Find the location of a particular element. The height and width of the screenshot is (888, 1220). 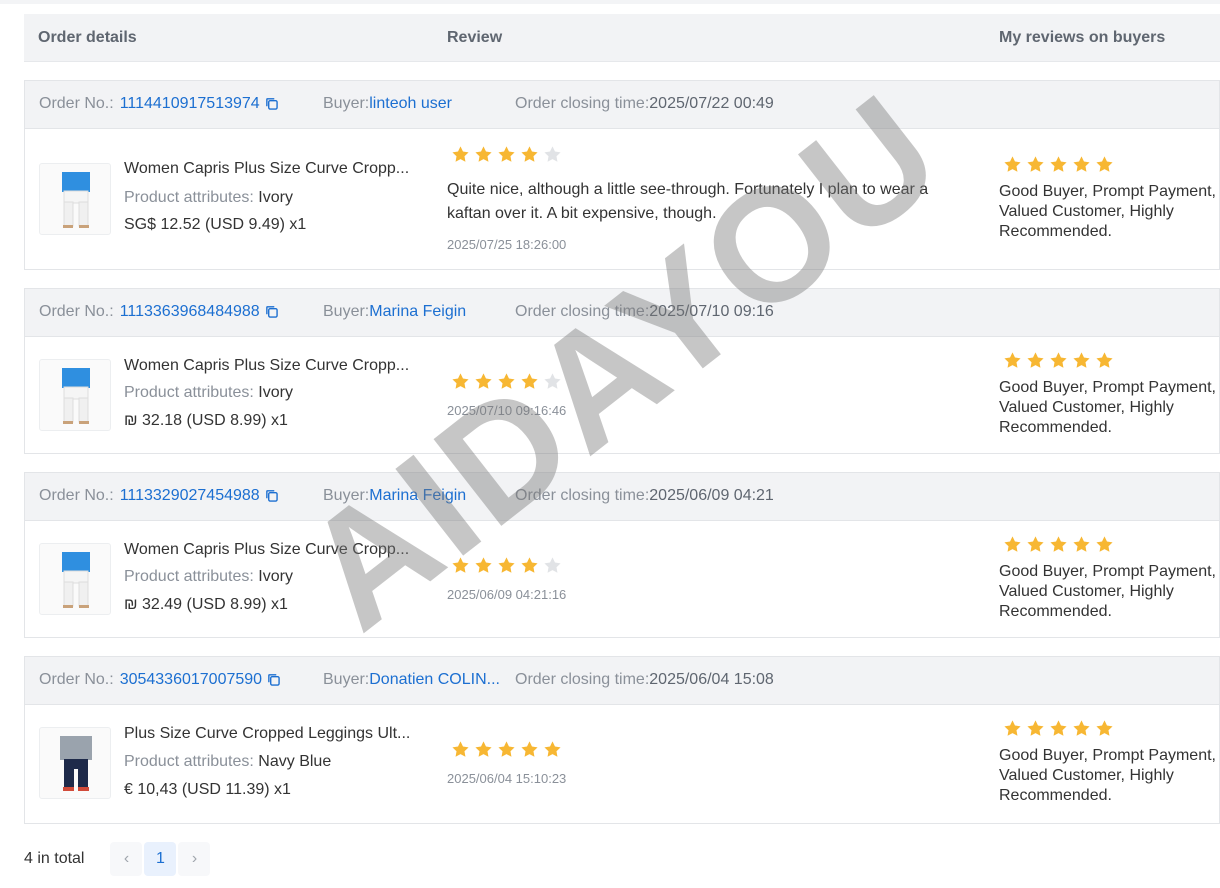

closing-time-field: Order closing time:2025/06/04 15:08 is located at coordinates (644, 680).